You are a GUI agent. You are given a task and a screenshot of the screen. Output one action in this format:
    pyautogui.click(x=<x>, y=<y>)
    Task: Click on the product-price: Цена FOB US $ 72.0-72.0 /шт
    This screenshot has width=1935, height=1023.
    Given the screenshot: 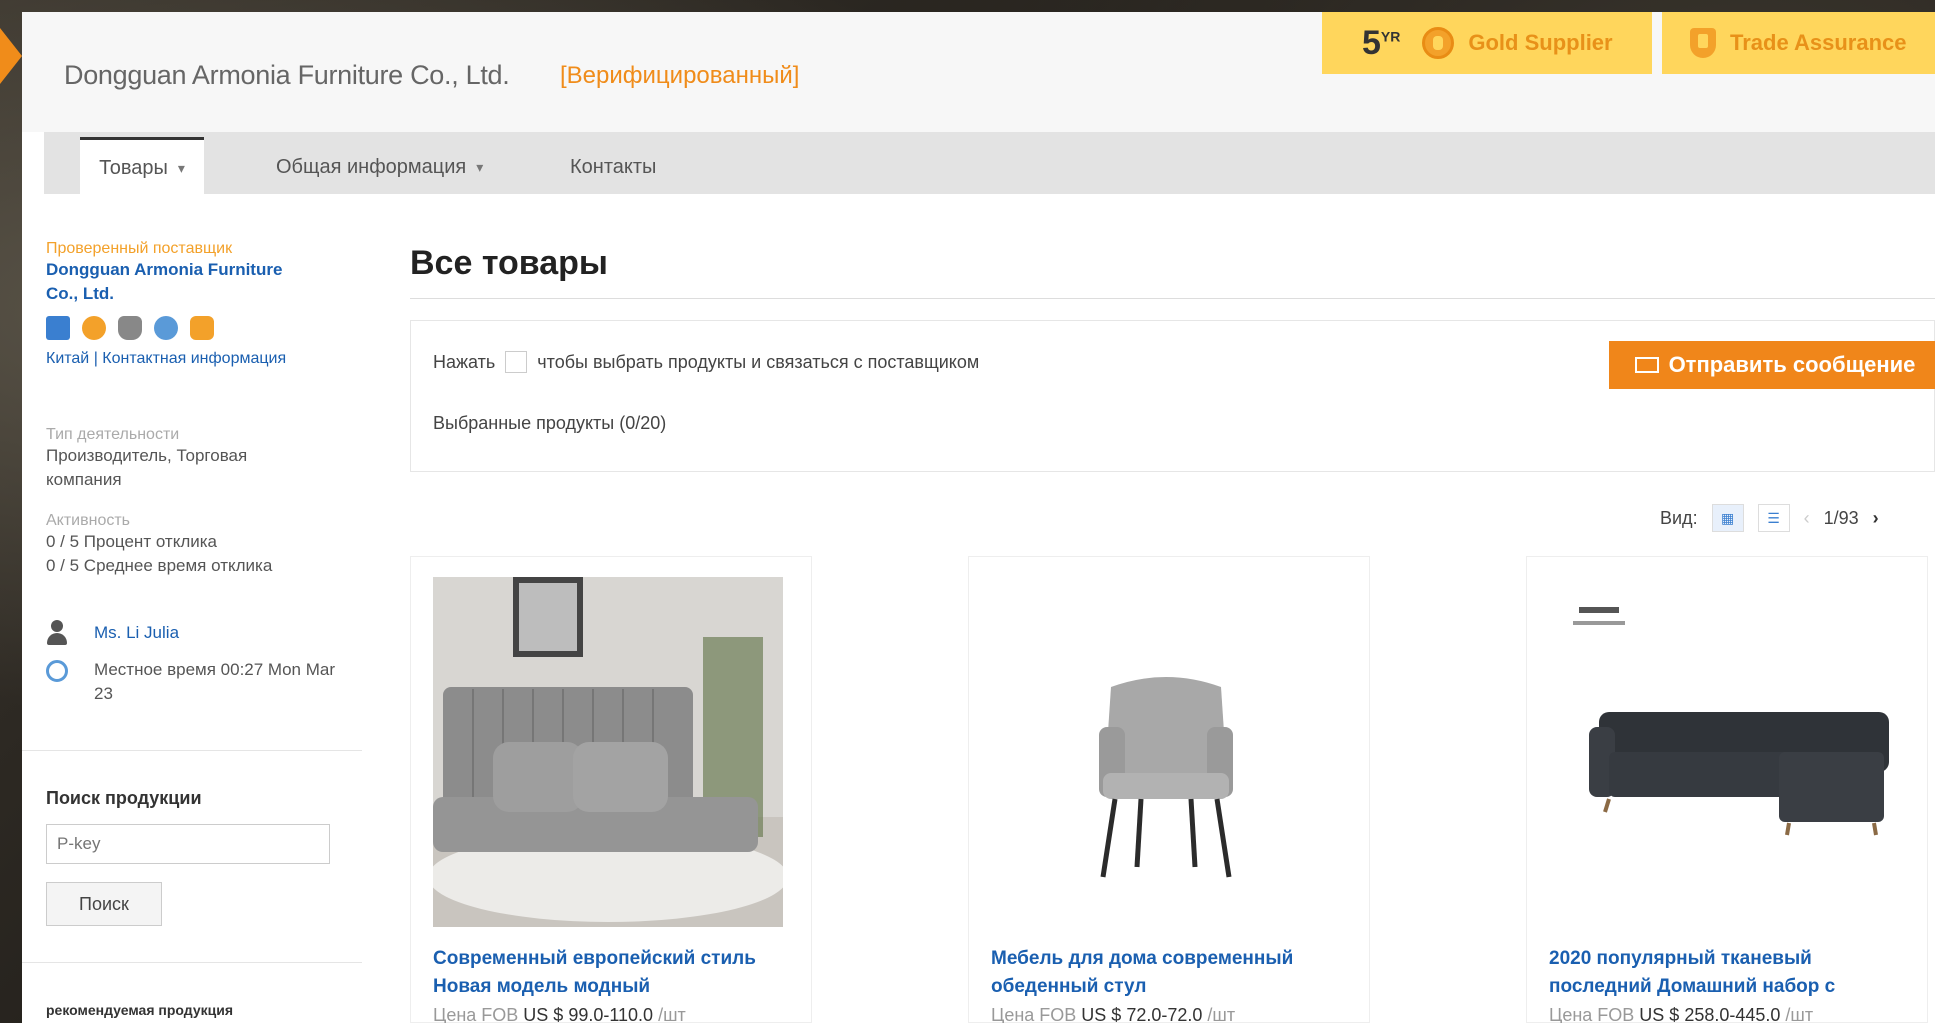 What is the action you would take?
    pyautogui.click(x=1113, y=1014)
    